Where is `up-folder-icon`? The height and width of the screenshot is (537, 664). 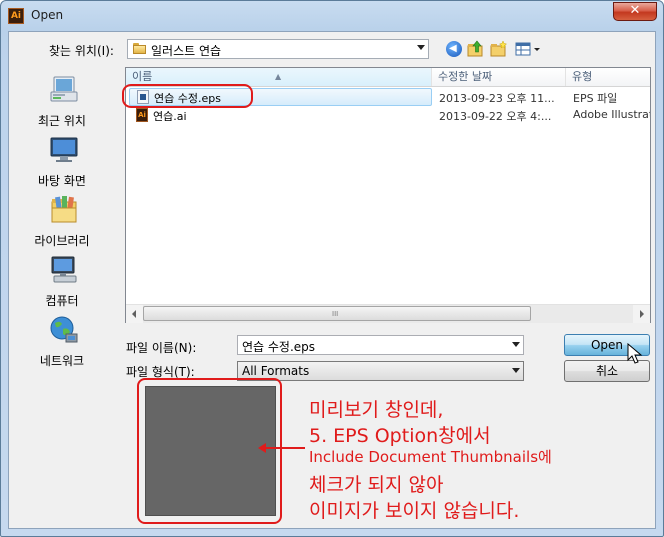 up-folder-icon is located at coordinates (476, 49).